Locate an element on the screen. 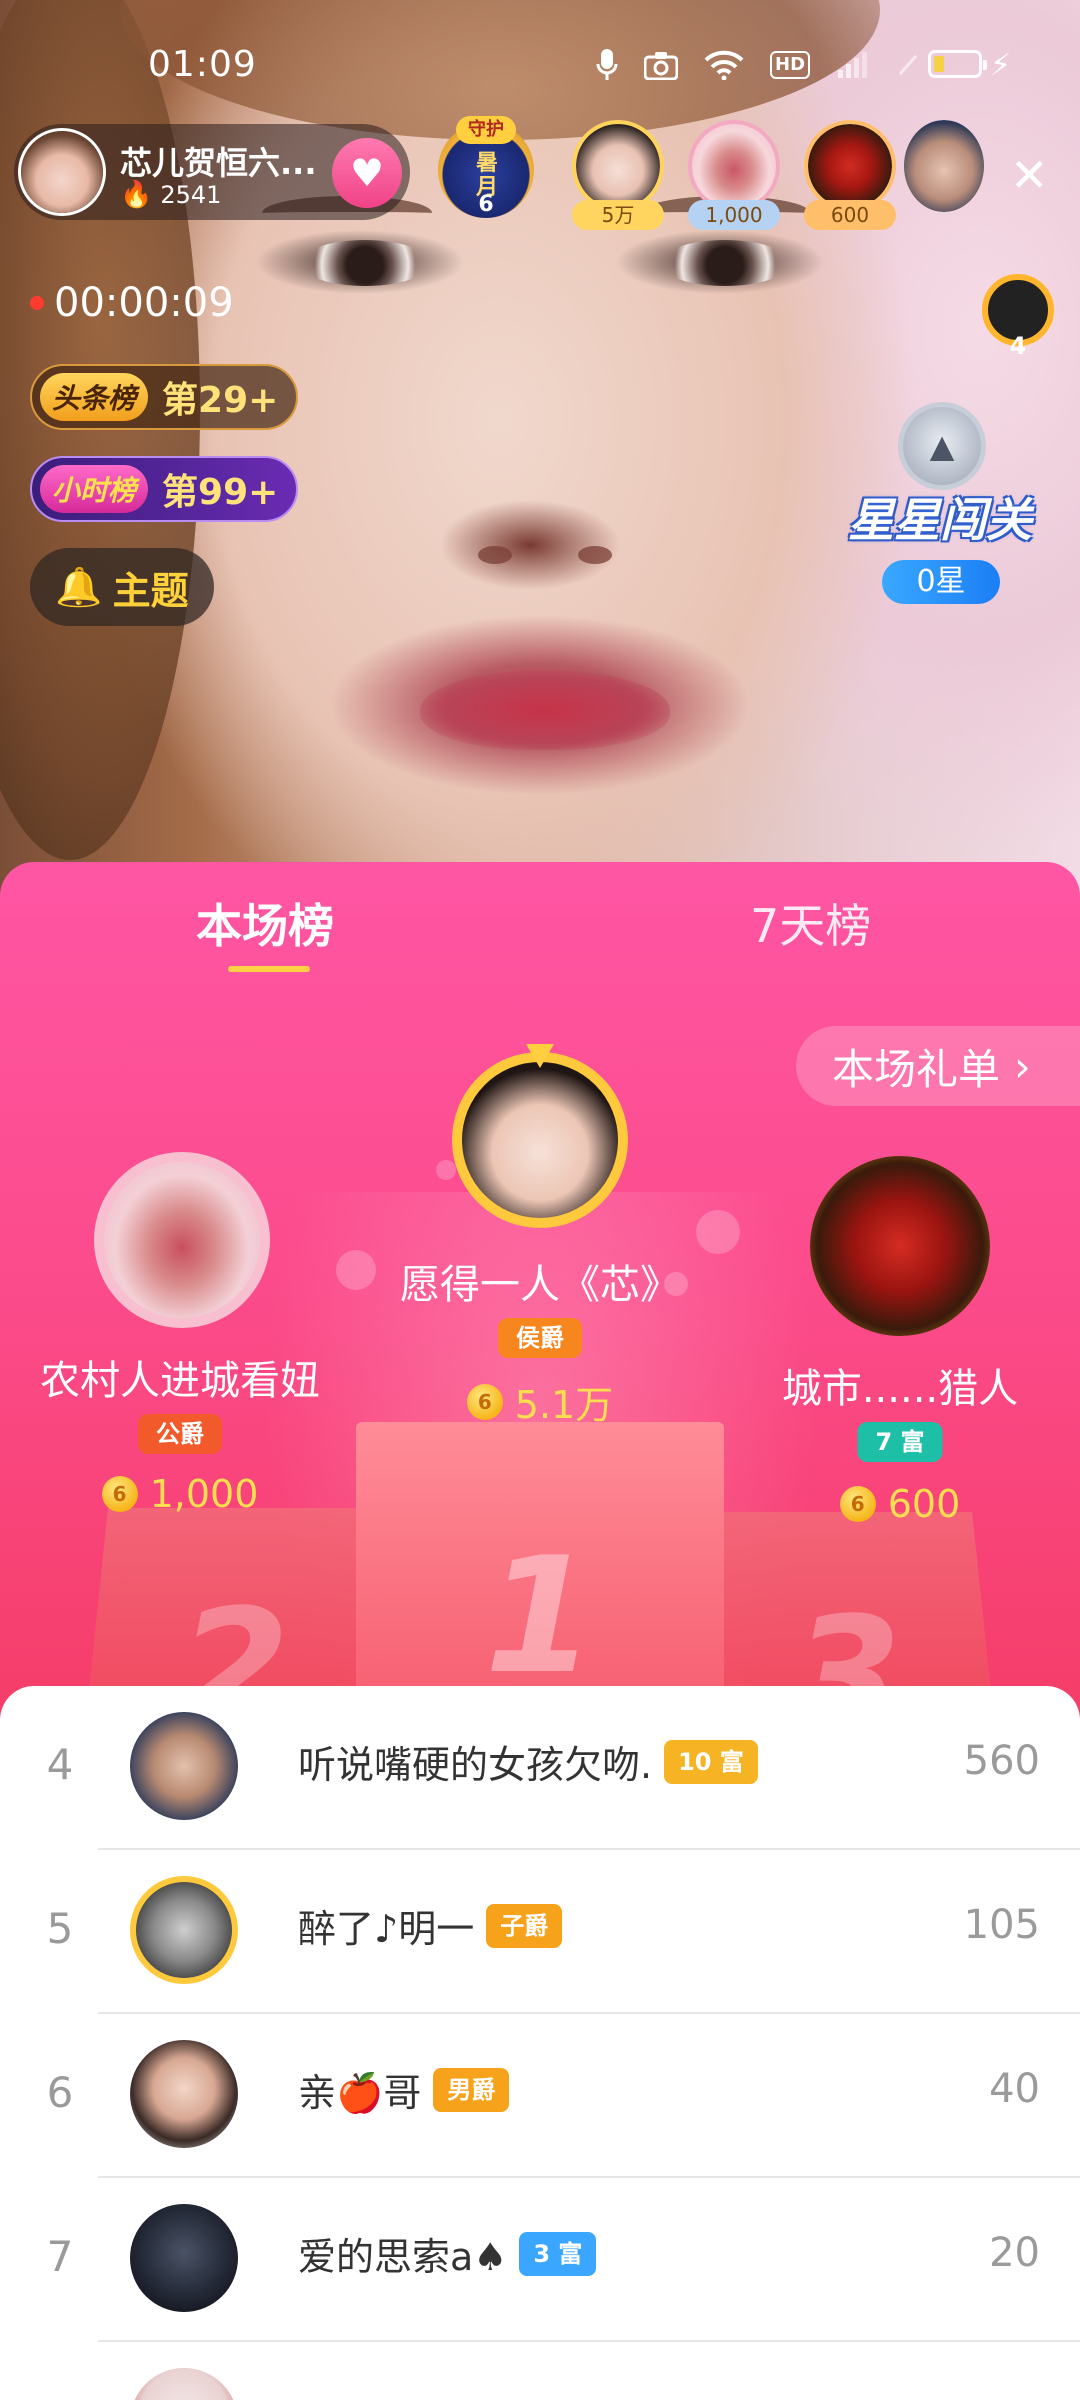 The image size is (1080, 2400). list-item: 5 醉了♪明一 子爵 105 is located at coordinates (540, 1932).